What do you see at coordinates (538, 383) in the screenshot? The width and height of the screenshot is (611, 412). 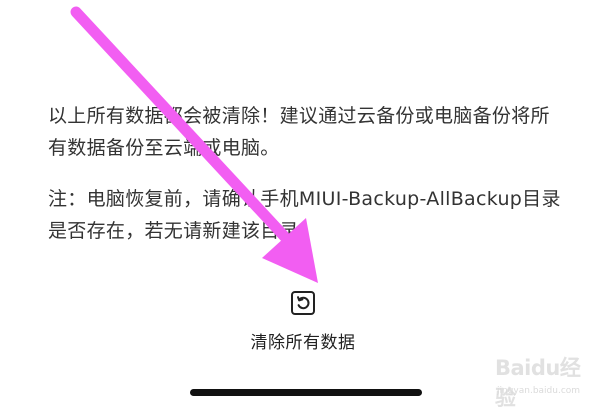 I see `watermark-brand: Baidu经验` at bounding box center [538, 383].